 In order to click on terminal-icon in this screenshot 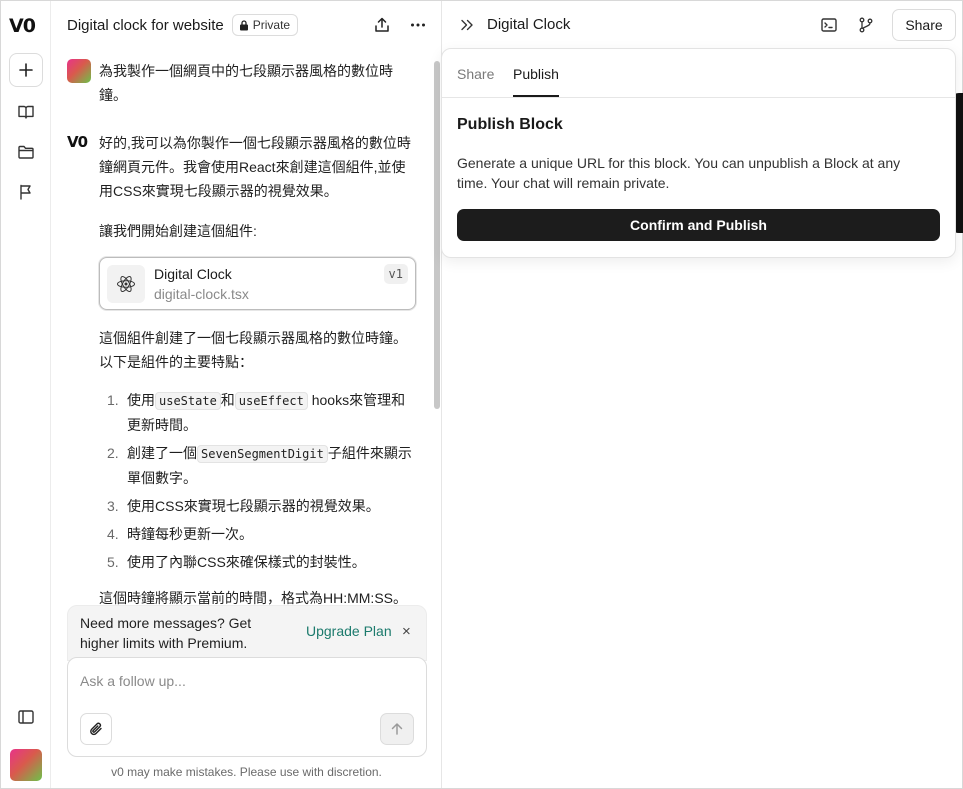, I will do `click(829, 25)`.